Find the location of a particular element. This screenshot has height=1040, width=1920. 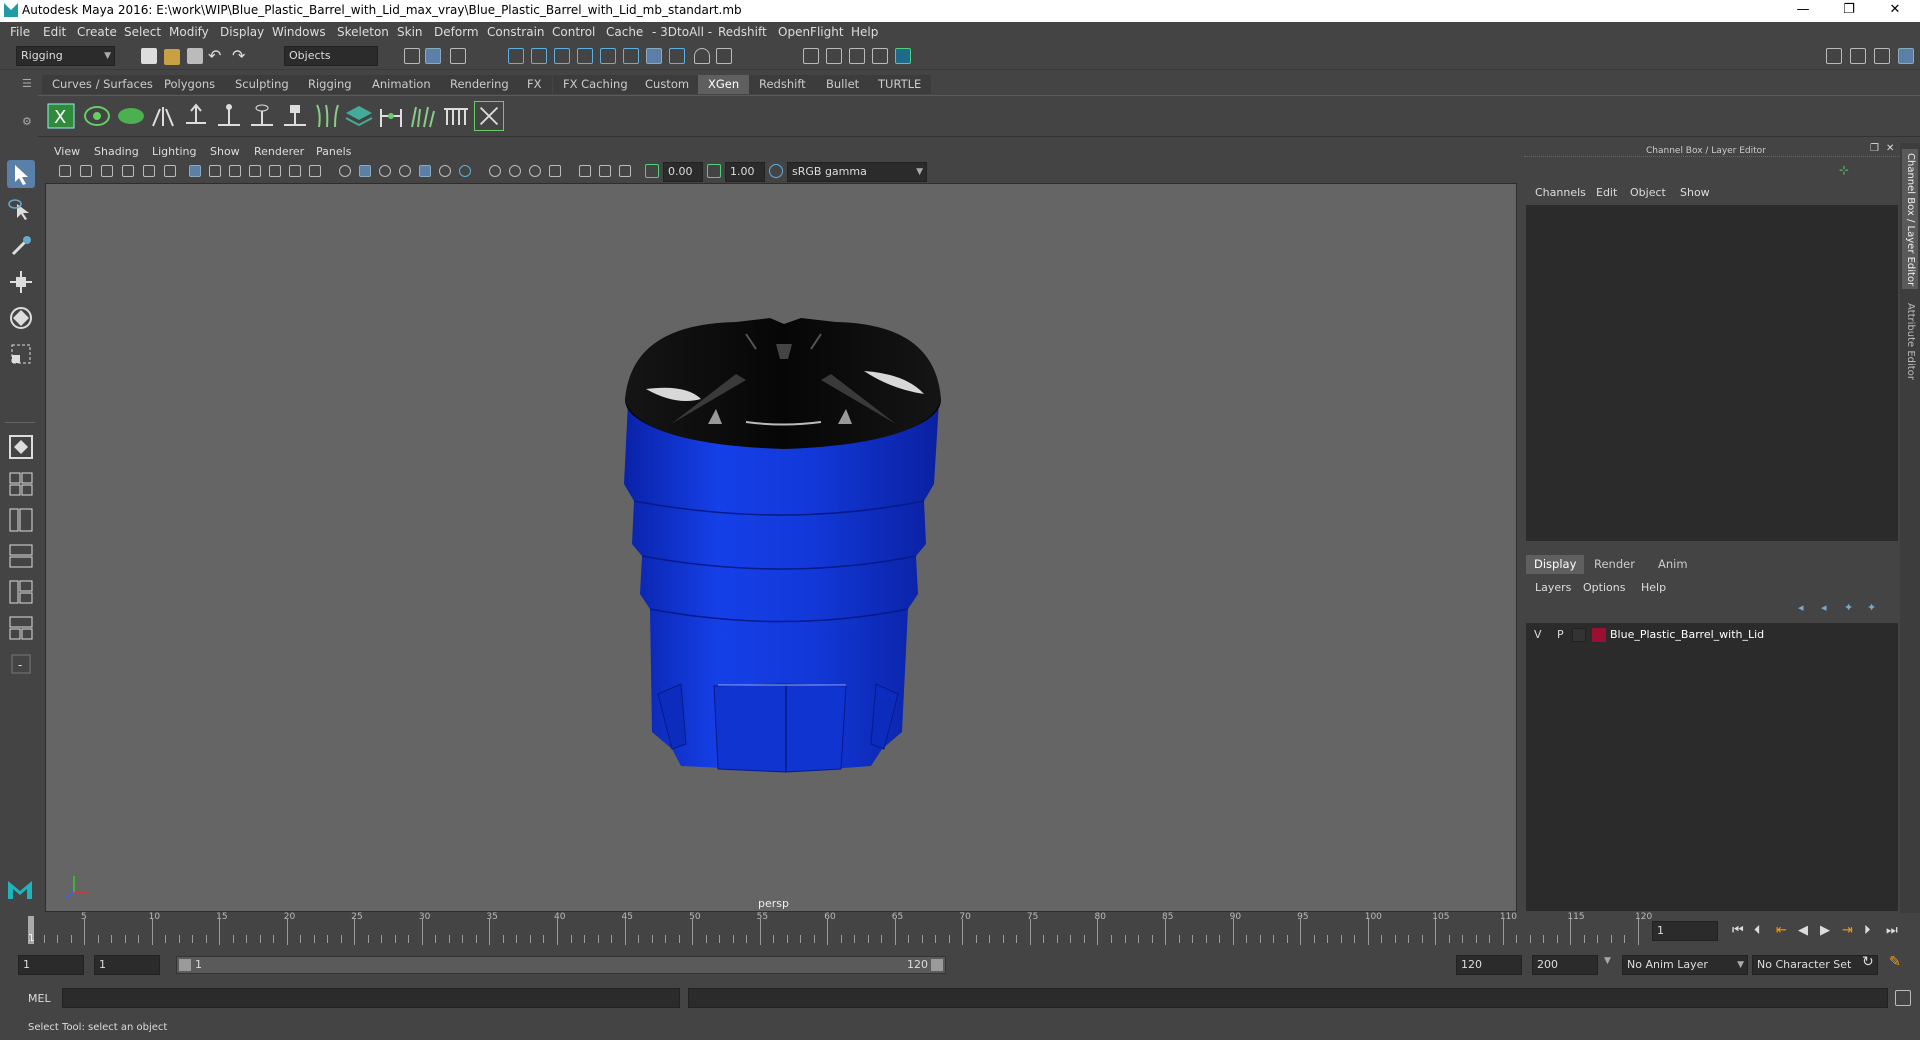

channels-edit-menu: Edit is located at coordinates (1606, 192).